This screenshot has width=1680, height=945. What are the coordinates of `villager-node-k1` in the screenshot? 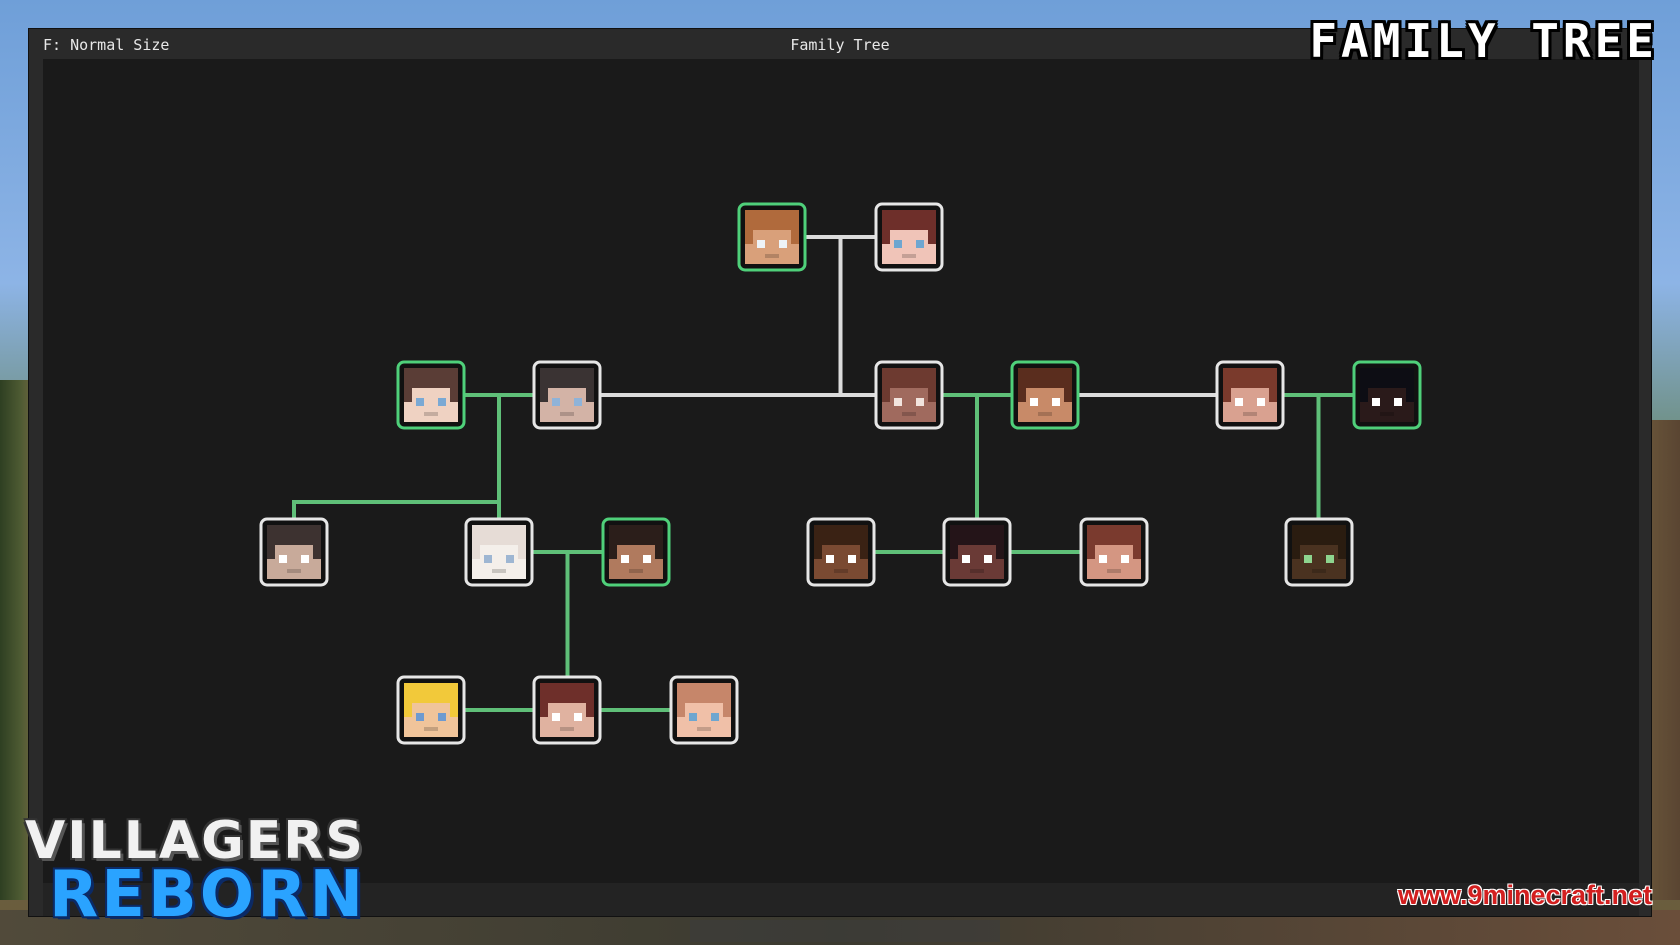 It's located at (431, 710).